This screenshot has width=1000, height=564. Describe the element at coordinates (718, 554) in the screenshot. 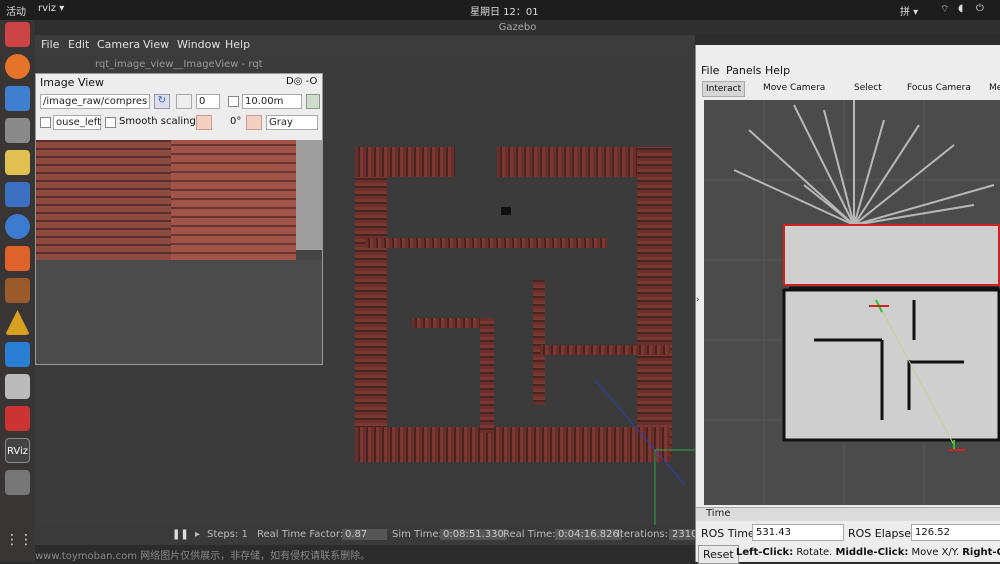

I see `reset-button: Reset` at that location.